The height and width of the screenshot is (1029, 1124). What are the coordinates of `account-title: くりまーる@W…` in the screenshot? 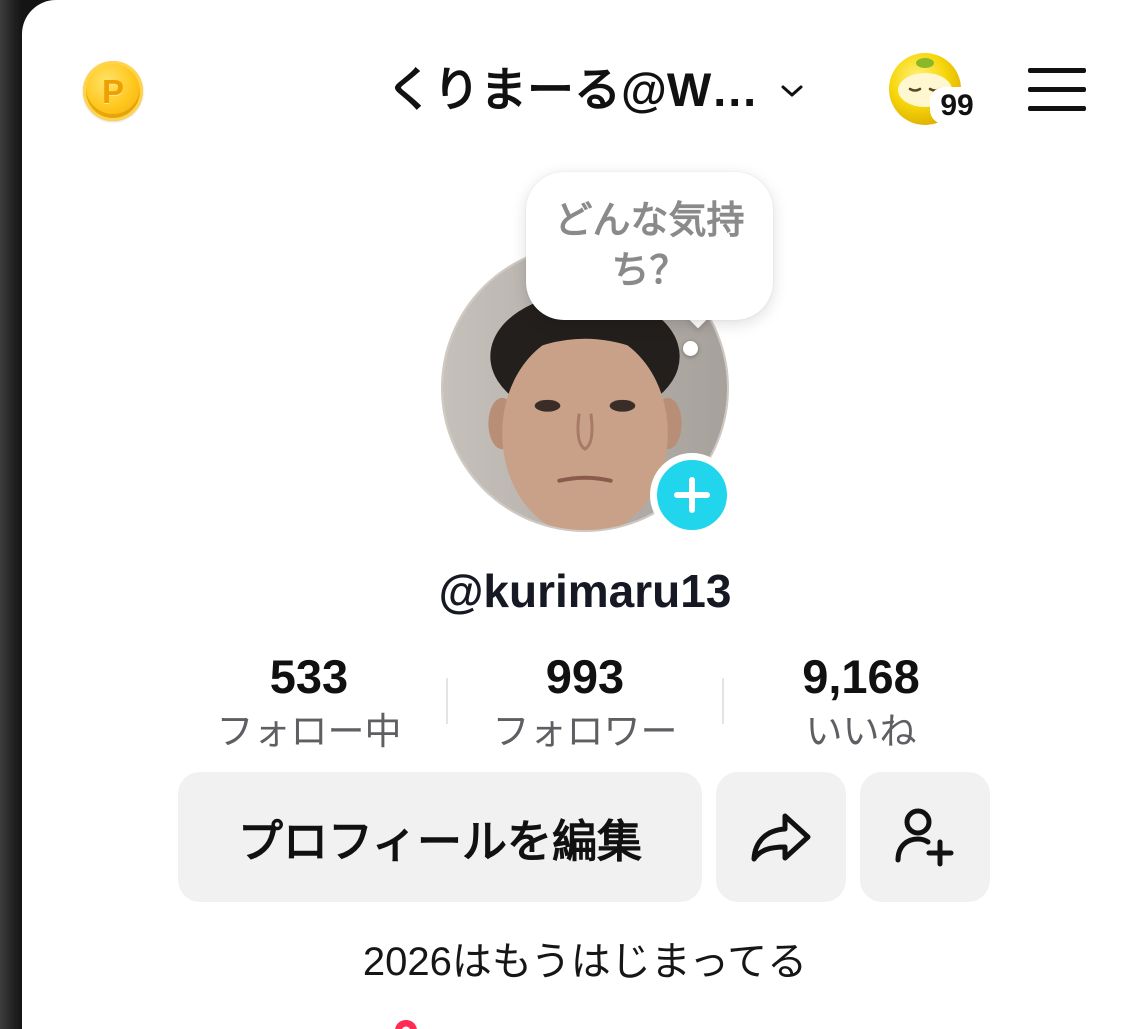 It's located at (572, 89).